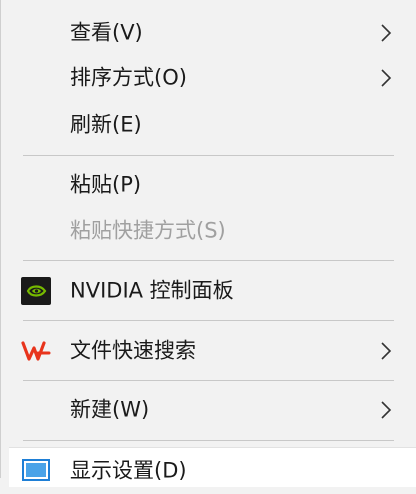  What do you see at coordinates (208, 351) in the screenshot?
I see `menu-item-file-quick-search: 文件快速搜索` at bounding box center [208, 351].